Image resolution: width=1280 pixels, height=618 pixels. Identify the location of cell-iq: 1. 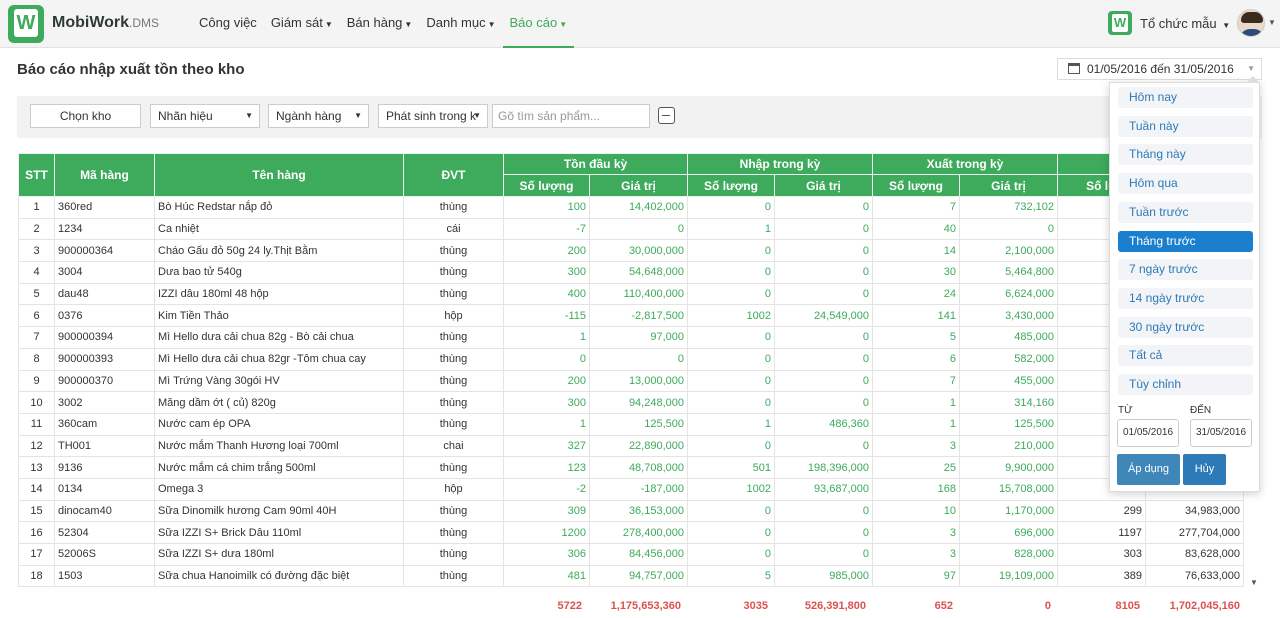
(731, 229).